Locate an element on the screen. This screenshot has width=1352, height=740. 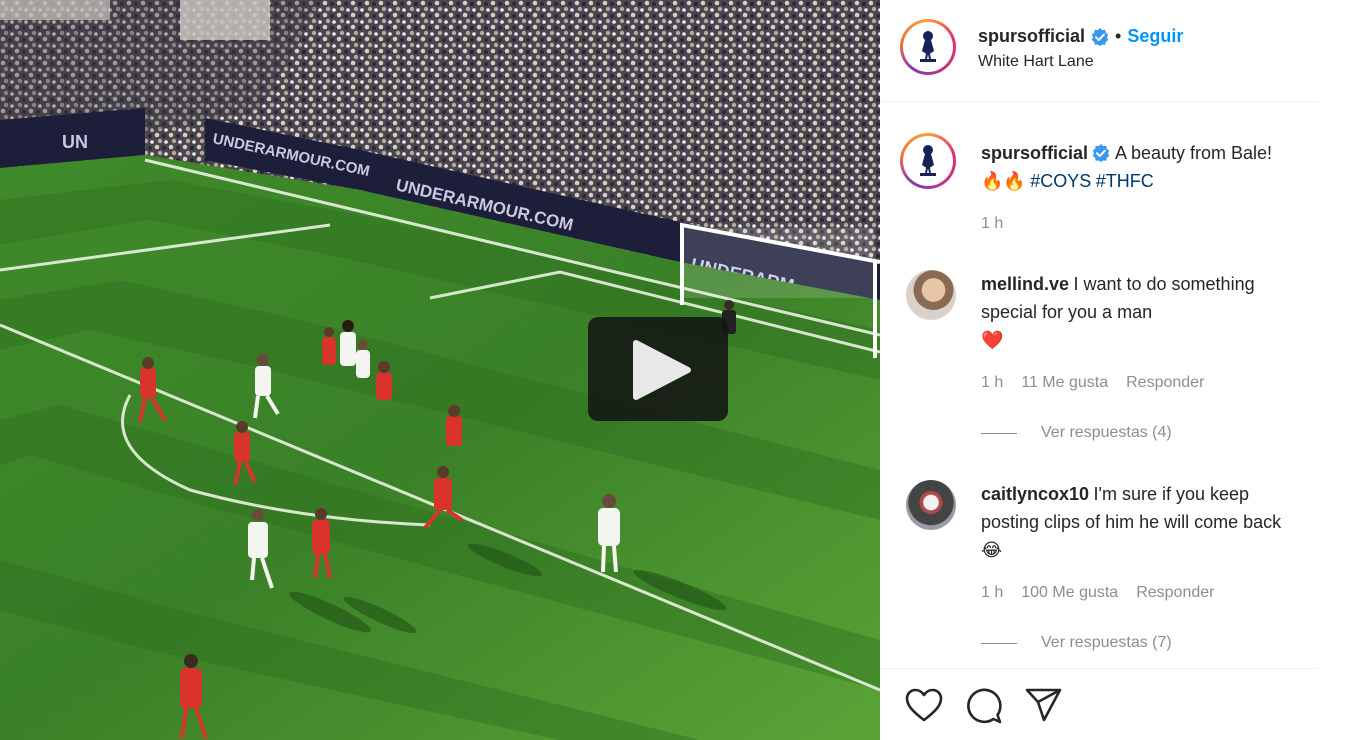
caption-timestamp: 1 h is located at coordinates (992, 224).